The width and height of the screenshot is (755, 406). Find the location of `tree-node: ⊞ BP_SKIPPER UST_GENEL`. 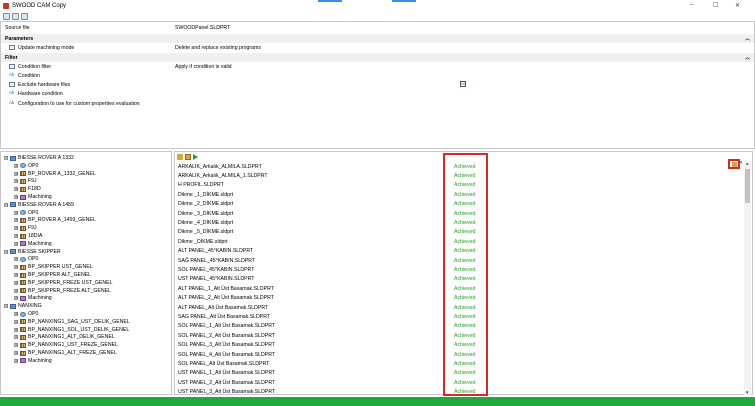

tree-node: ⊞ BP_SKIPPER UST_GENEL is located at coordinates (53, 267).